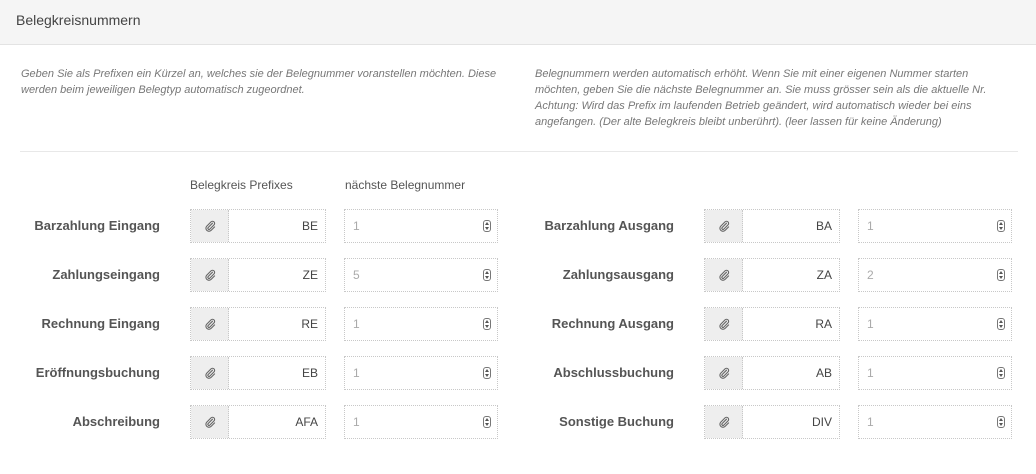  I want to click on next-number-placeholder: 2, so click(870, 275).